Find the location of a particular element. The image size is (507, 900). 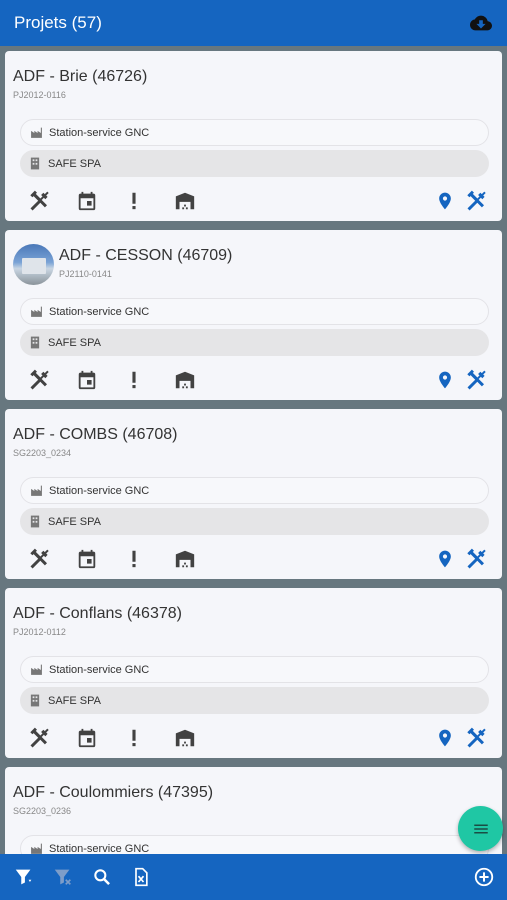

filter-icon is located at coordinates (24, 877).